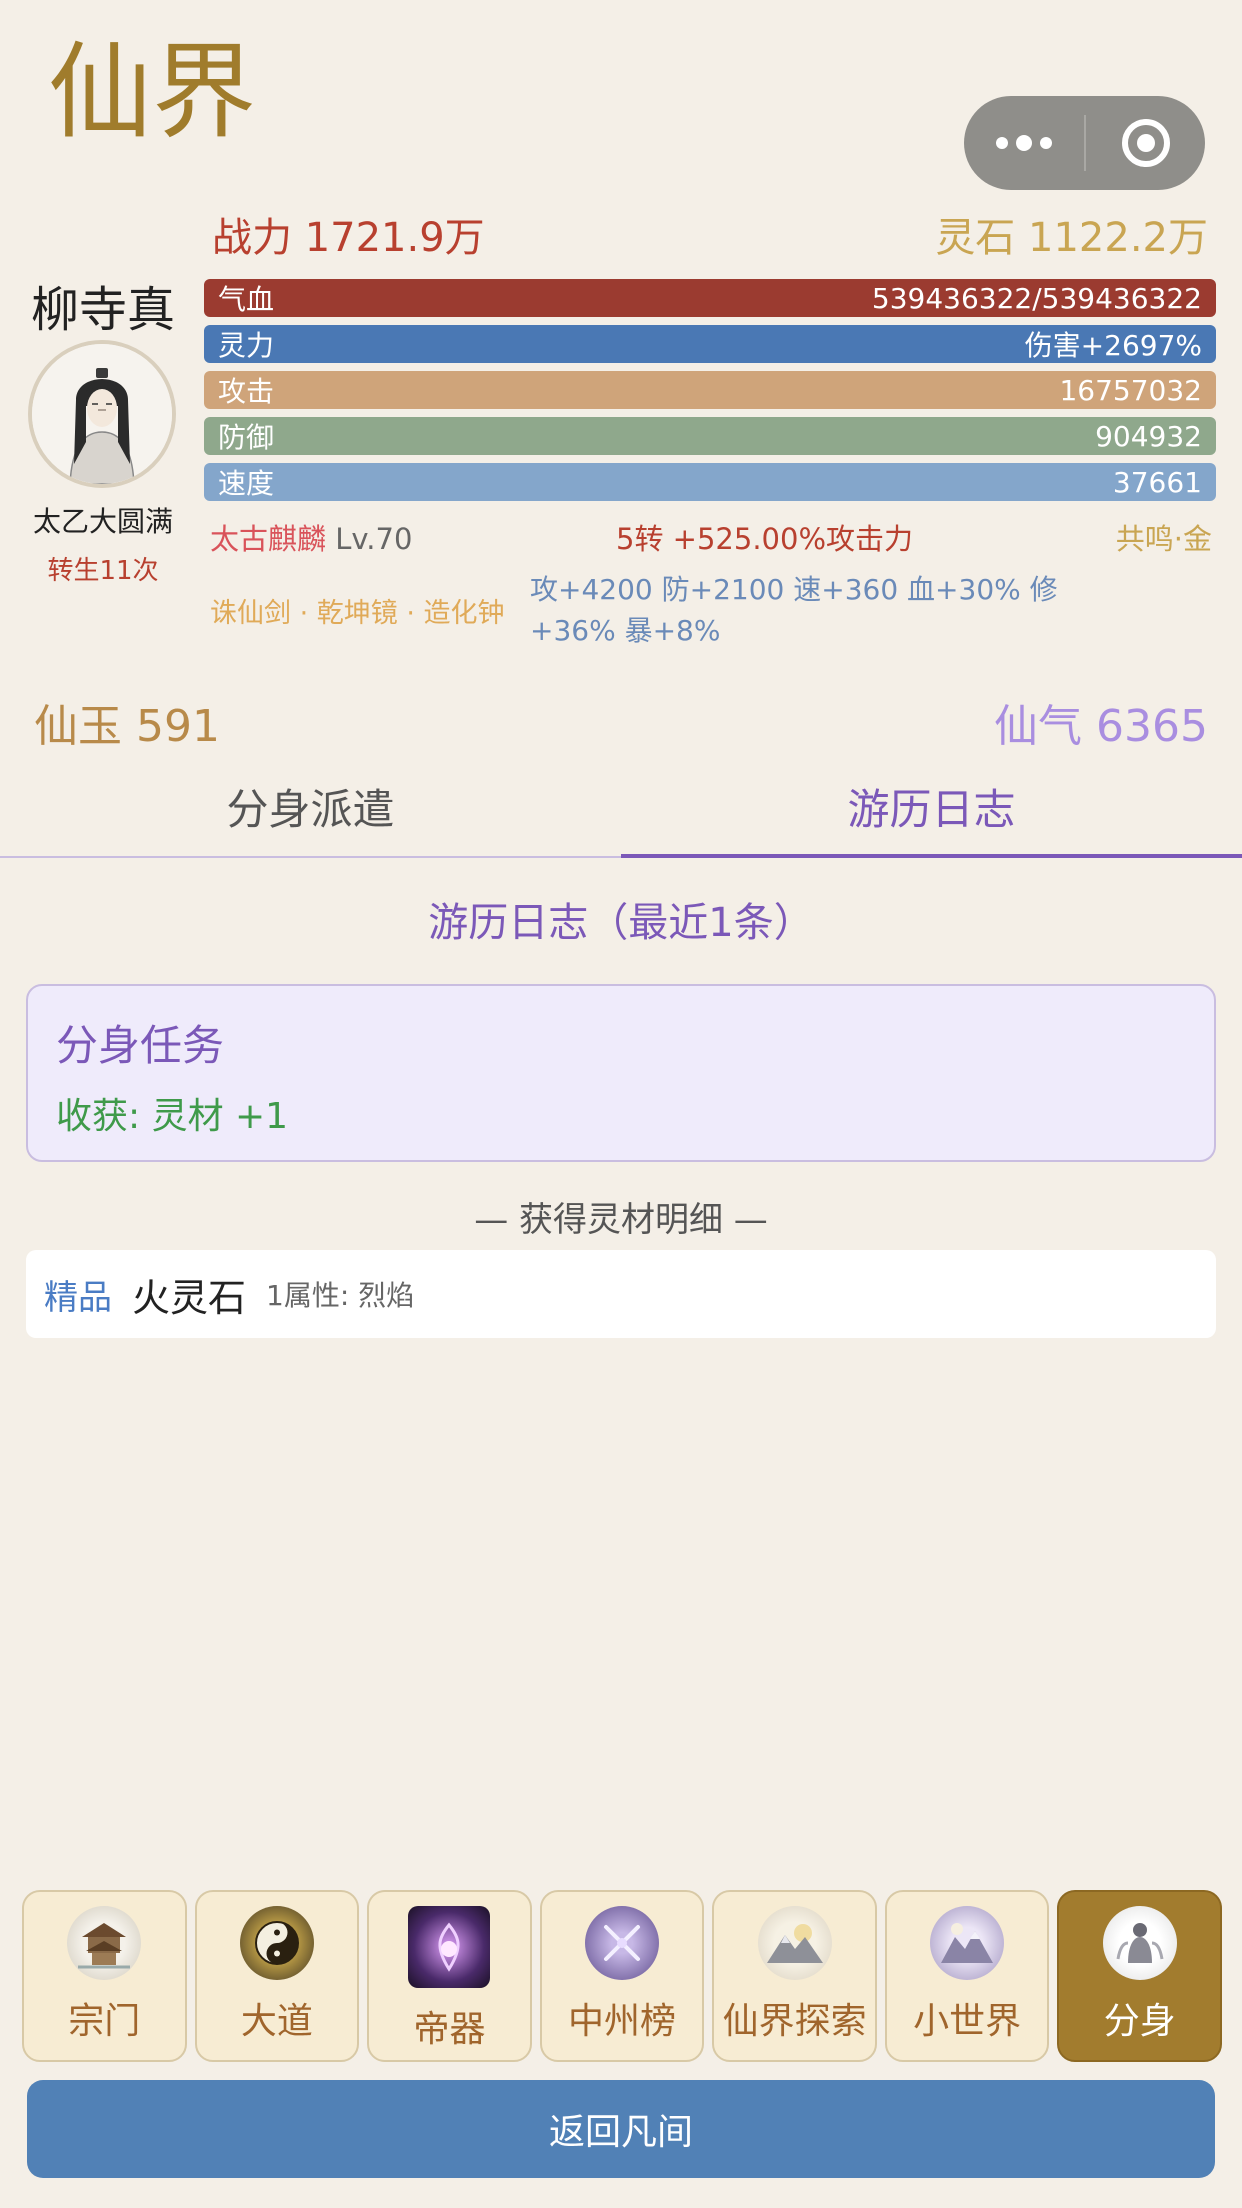 Image resolution: width=1242 pixels, height=2208 pixels. What do you see at coordinates (189, 1297) in the screenshot?
I see `item-name: 火灵石` at bounding box center [189, 1297].